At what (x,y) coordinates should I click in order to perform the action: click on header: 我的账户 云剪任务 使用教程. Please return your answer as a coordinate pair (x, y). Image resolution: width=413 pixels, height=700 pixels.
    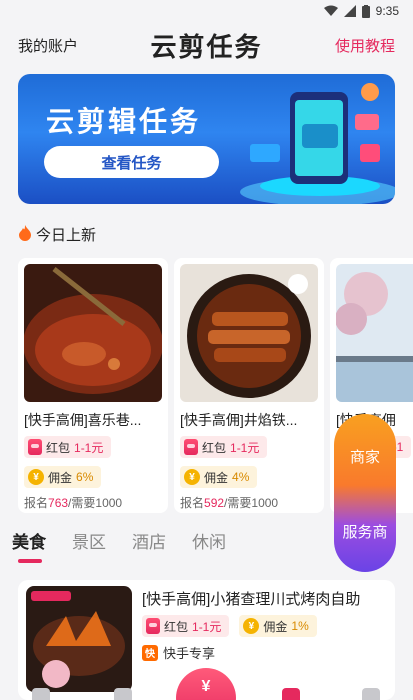
    Looking at the image, I should click on (206, 45).